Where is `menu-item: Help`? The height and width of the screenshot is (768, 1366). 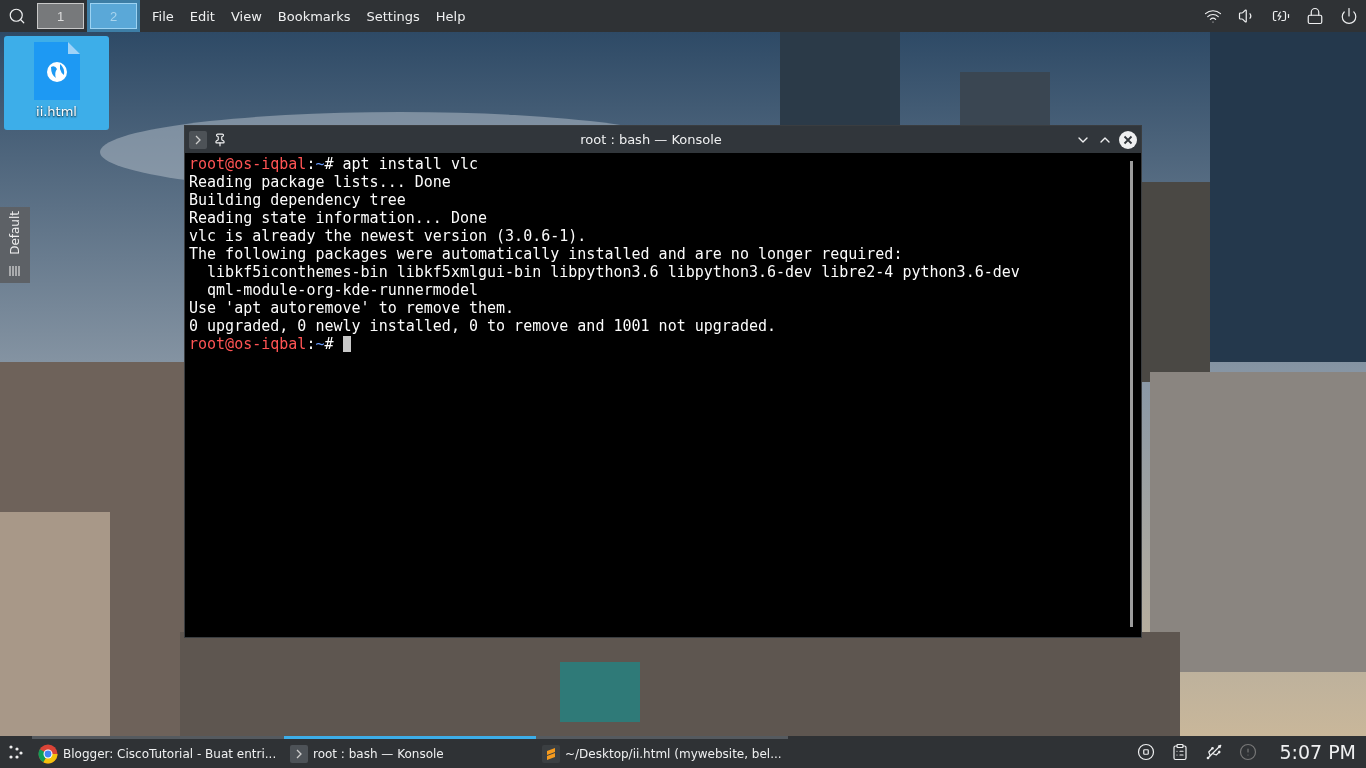
menu-item: Help is located at coordinates (450, 16).